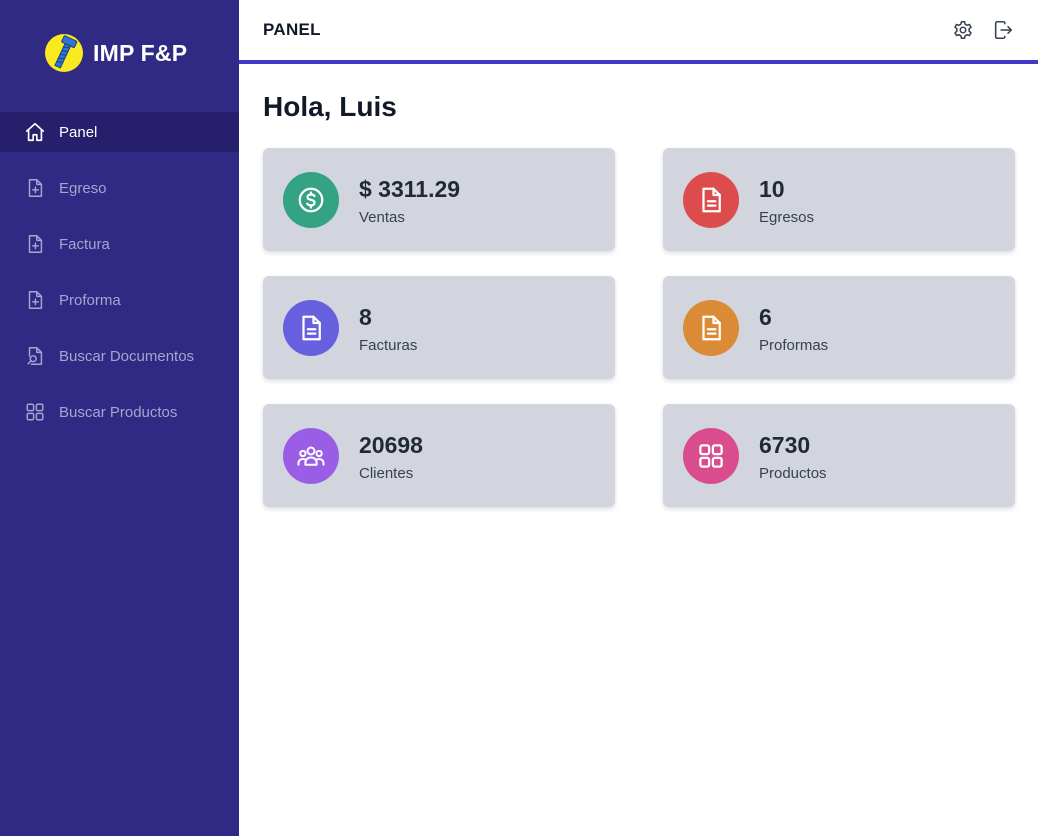 Image resolution: width=1038 pixels, height=836 pixels. Describe the element at coordinates (140, 52) in the screenshot. I see `brand-name: IMP F&P` at that location.